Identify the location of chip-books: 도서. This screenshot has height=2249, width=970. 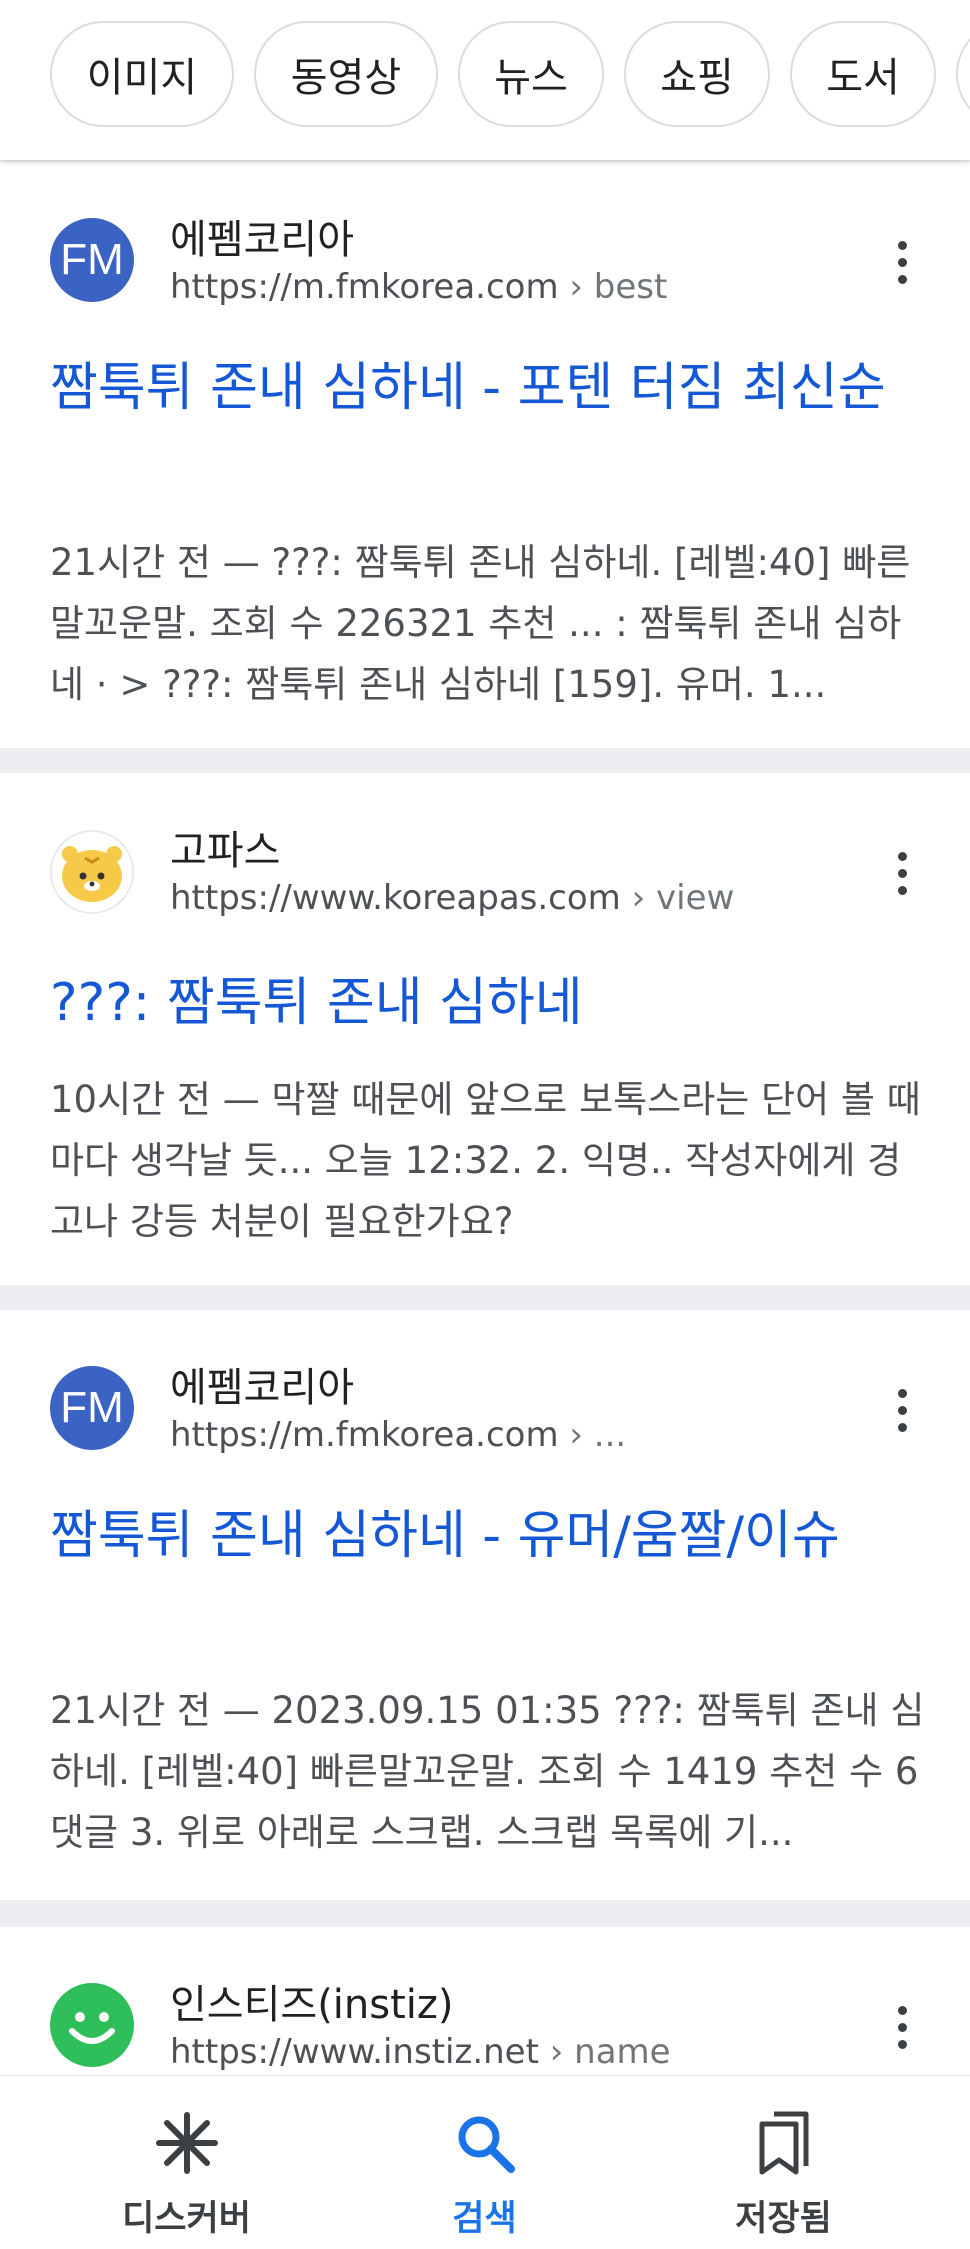
(863, 74).